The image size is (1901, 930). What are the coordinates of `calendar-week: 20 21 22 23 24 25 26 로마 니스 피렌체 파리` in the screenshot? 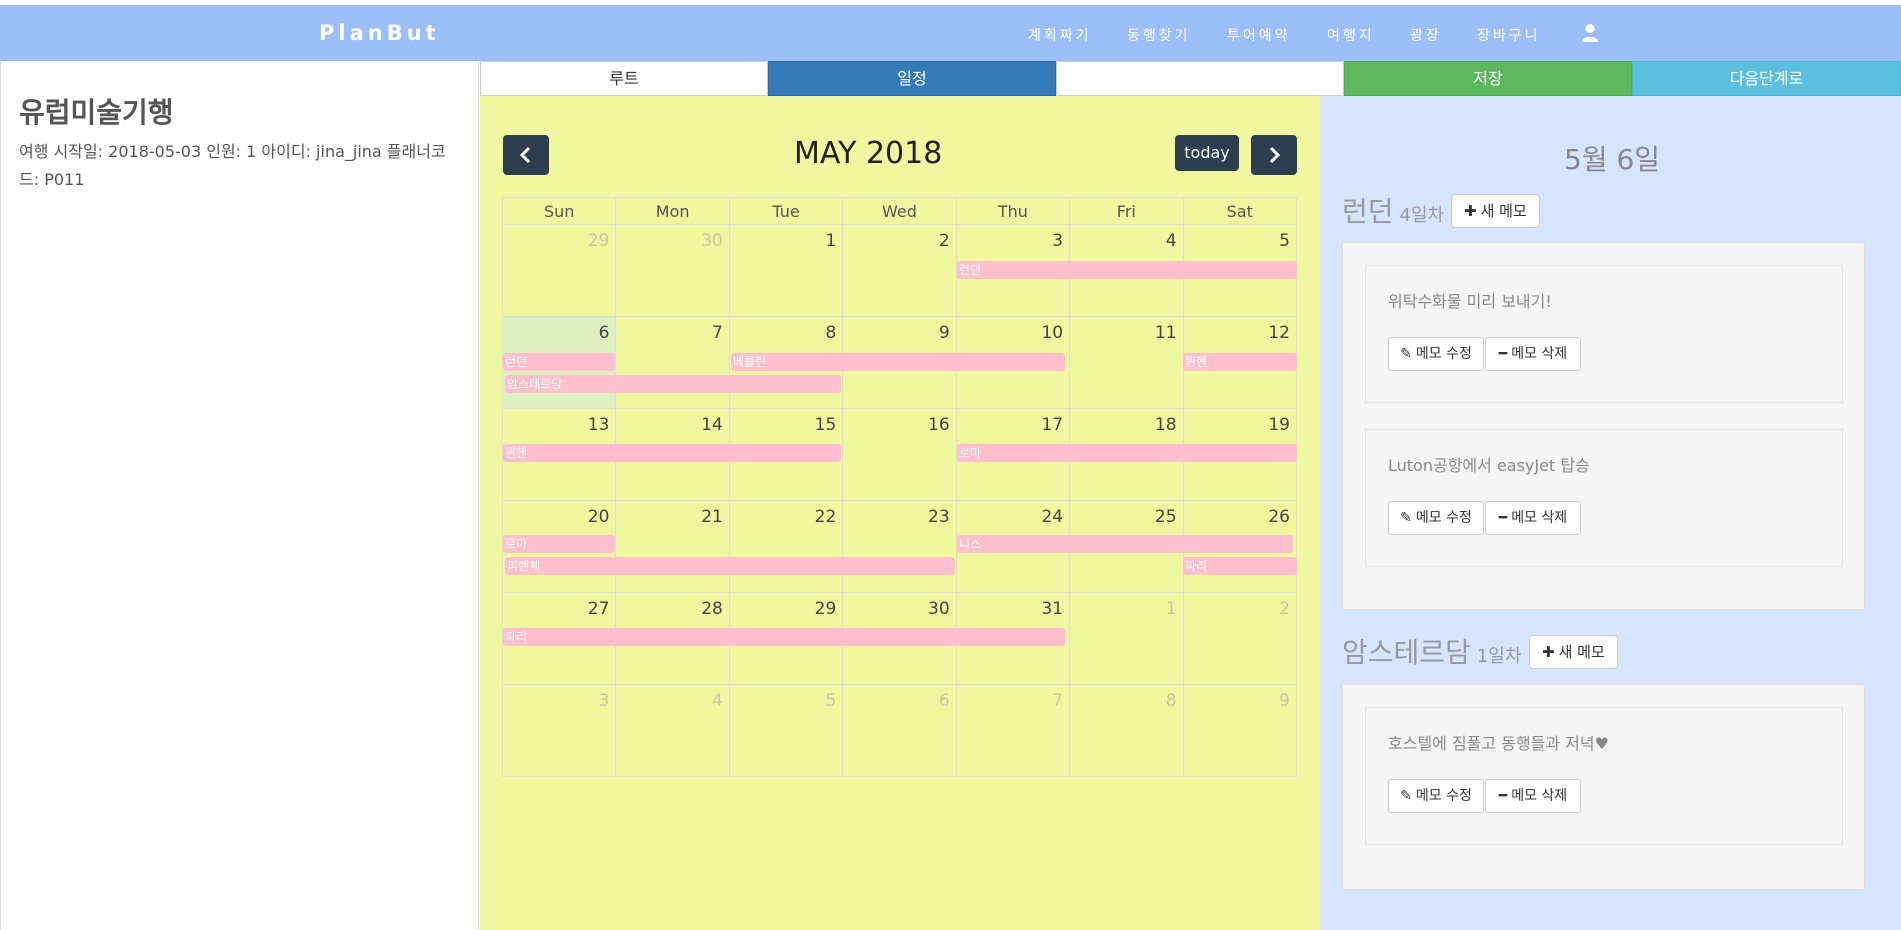 It's located at (899, 546).